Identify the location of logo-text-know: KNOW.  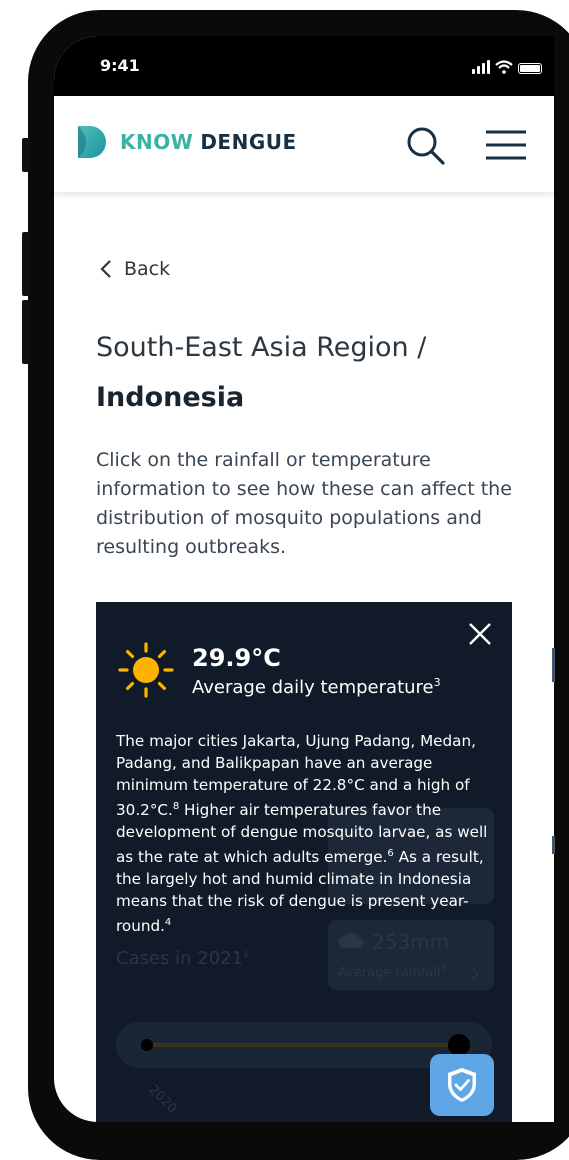
(157, 142).